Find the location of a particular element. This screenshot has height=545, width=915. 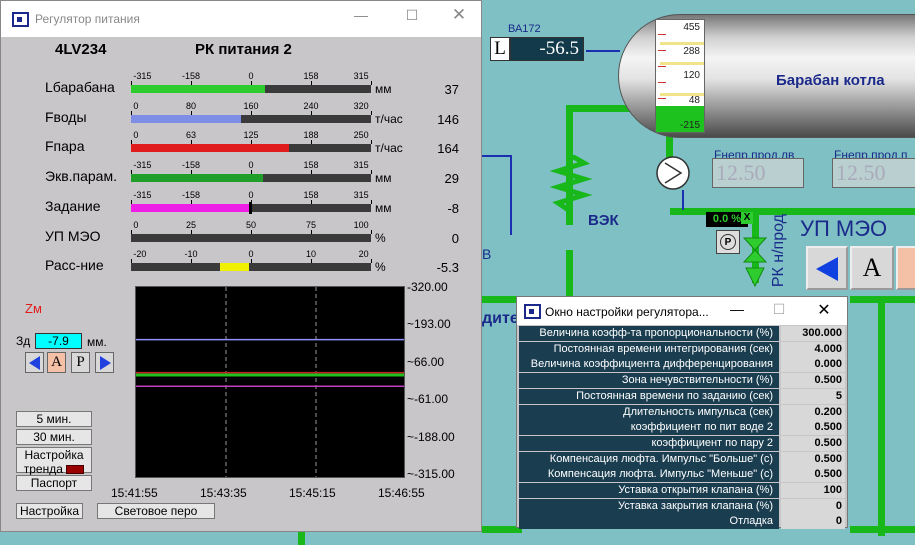

5min-button: 5 мин. is located at coordinates (54, 419).